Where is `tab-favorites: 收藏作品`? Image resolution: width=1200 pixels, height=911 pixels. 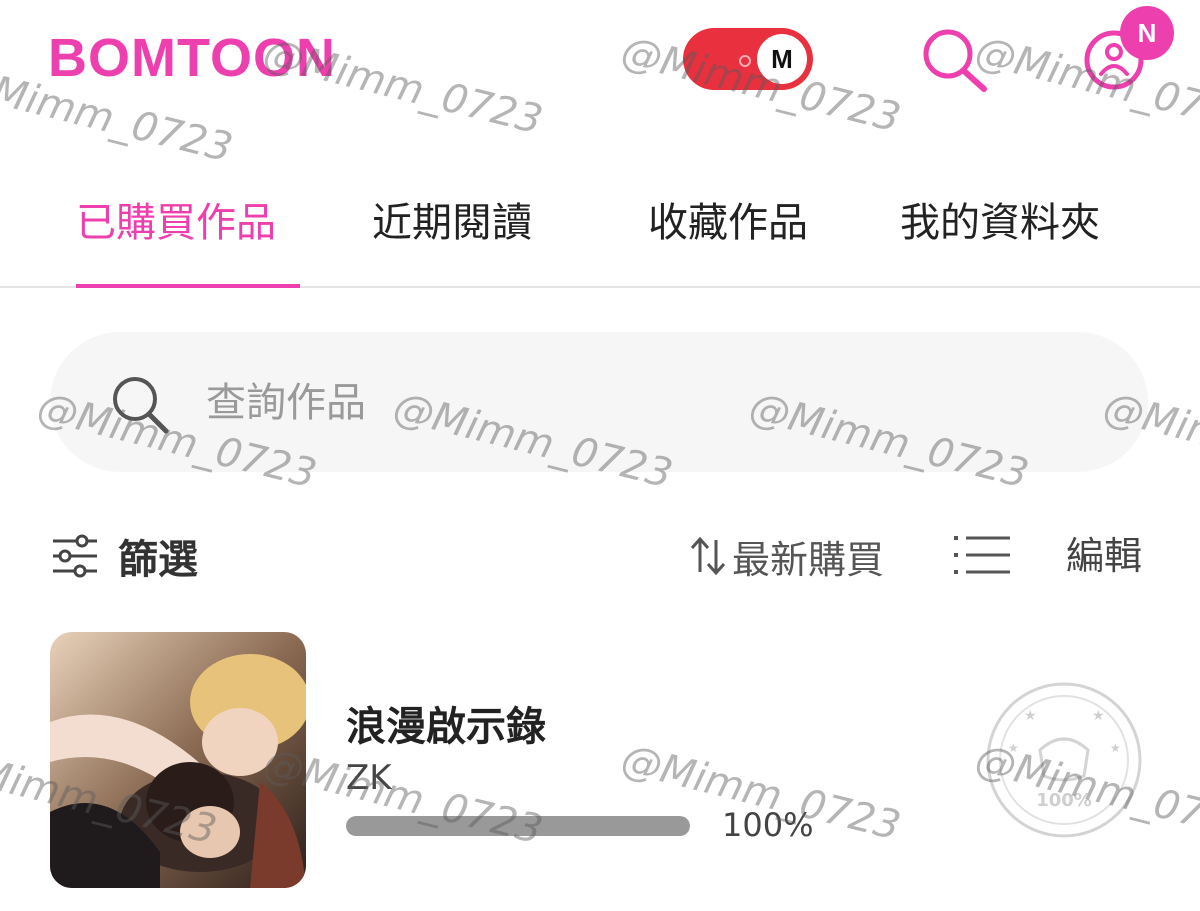
tab-favorites: 收藏作品 is located at coordinates (728, 233).